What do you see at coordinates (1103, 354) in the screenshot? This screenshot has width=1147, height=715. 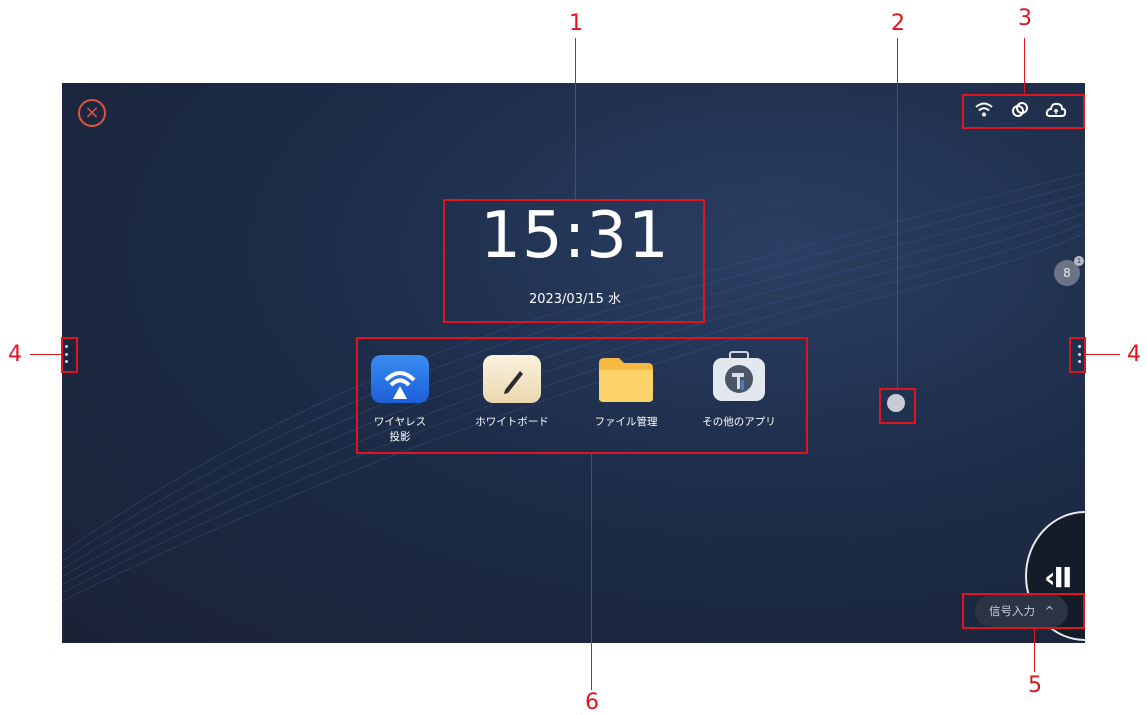 I see `callout-line-4-right` at bounding box center [1103, 354].